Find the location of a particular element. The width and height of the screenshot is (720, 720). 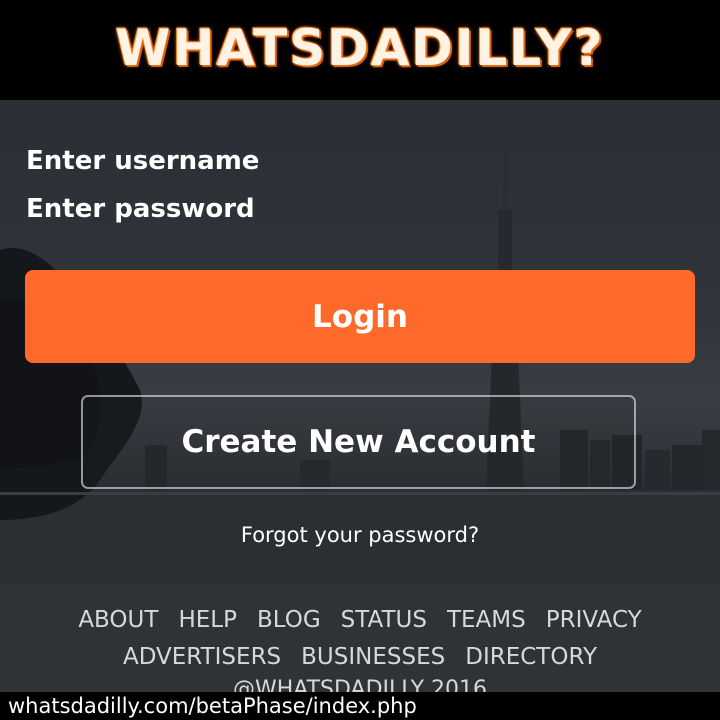

forgot-password-link: Forgot your password? is located at coordinates (360, 535).